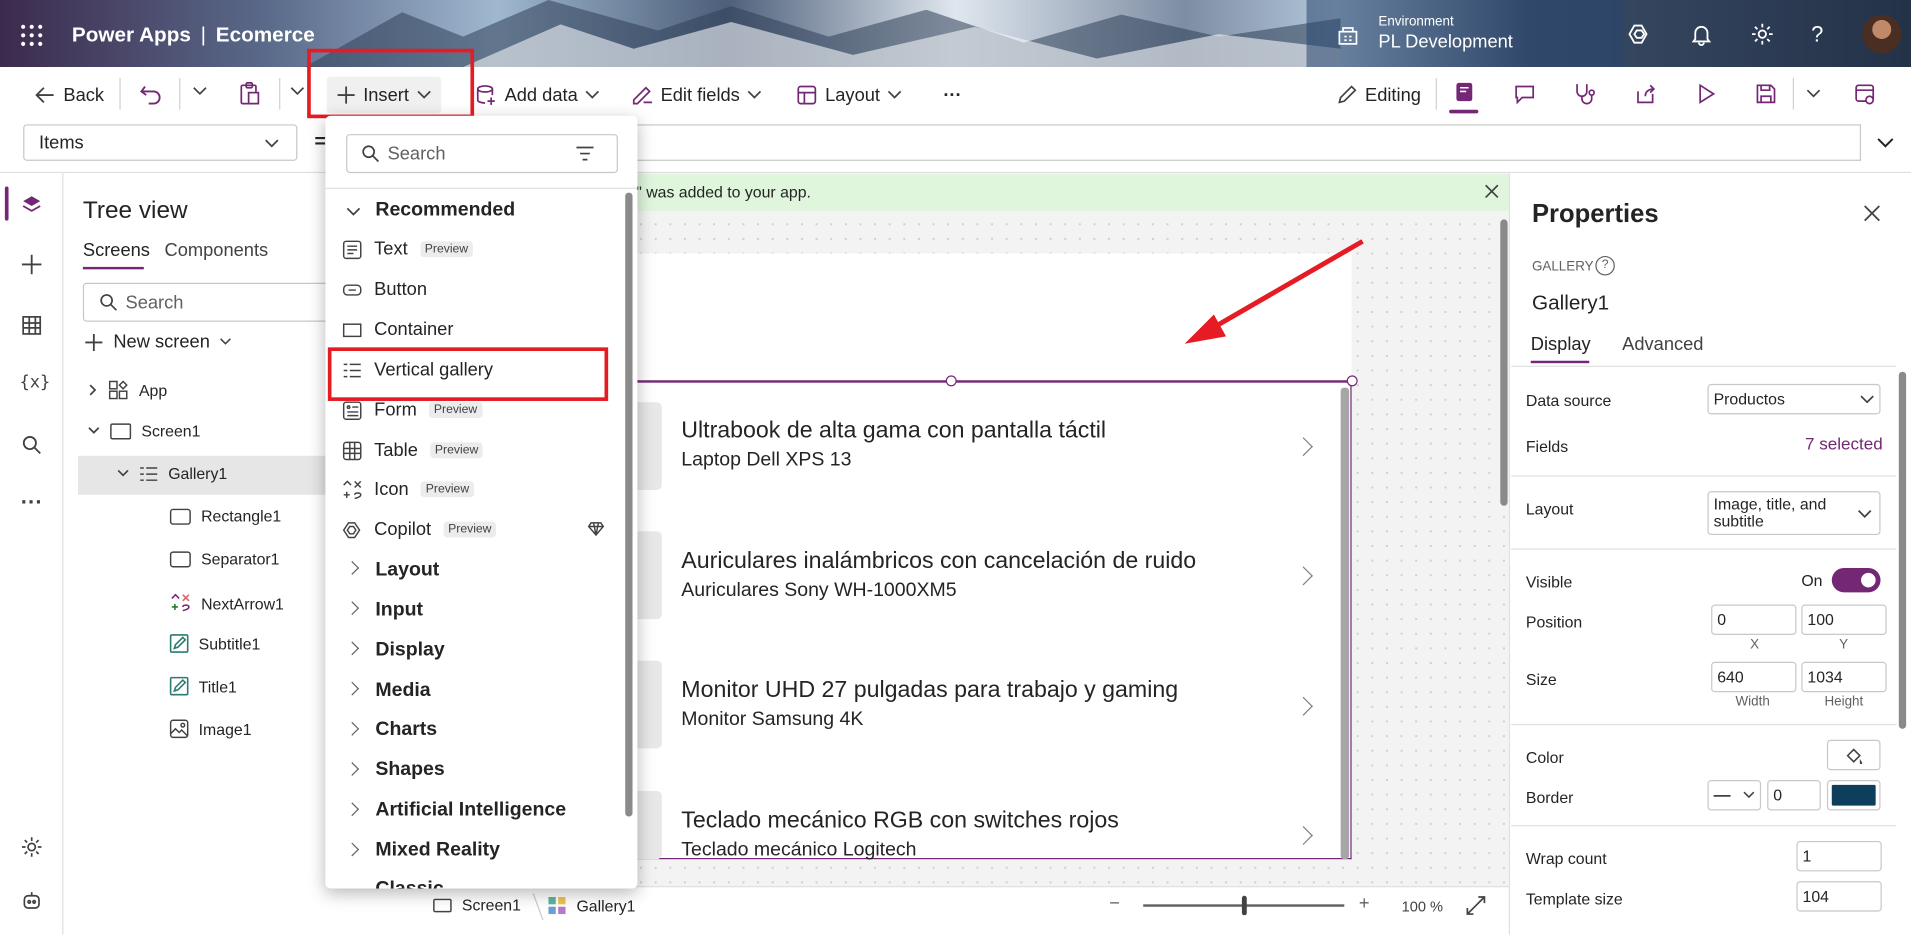 The height and width of the screenshot is (935, 1911). I want to click on zoom-slider-thumb, so click(1244, 905).